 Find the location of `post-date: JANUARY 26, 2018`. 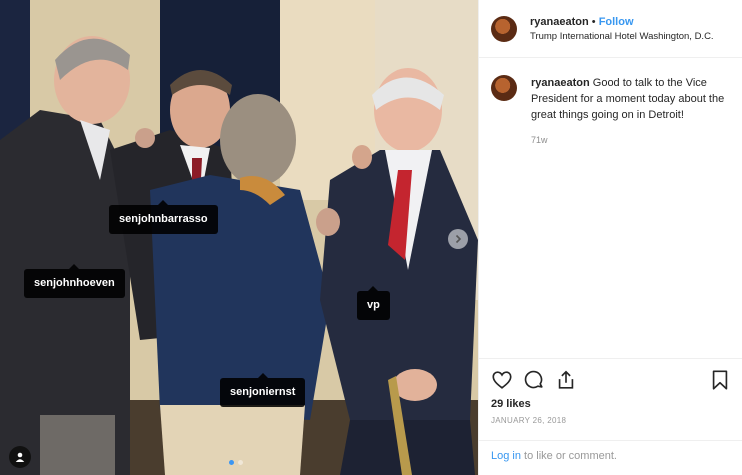

post-date: JANUARY 26, 2018 is located at coordinates (529, 420).